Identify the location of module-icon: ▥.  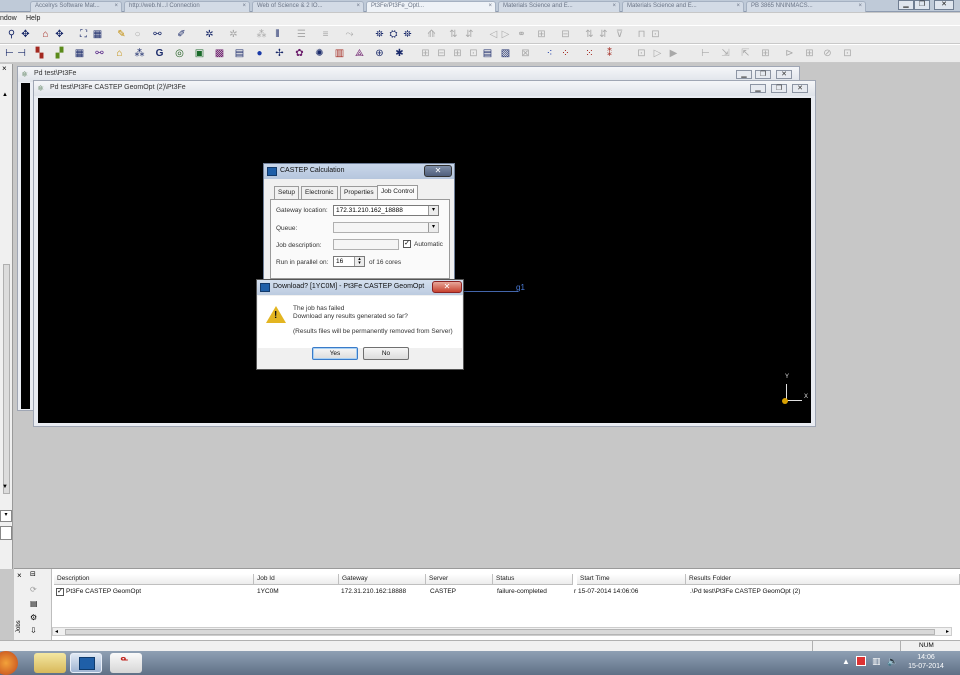
(339, 53).